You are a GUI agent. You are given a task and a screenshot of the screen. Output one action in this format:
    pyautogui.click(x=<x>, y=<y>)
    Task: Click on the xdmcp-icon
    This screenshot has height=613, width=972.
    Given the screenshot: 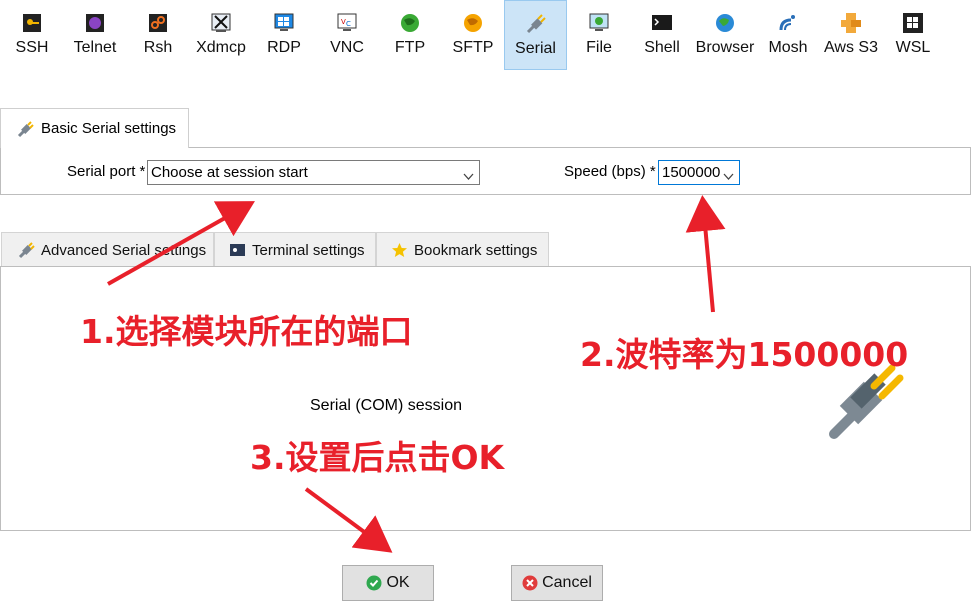 What is the action you would take?
    pyautogui.click(x=221, y=23)
    